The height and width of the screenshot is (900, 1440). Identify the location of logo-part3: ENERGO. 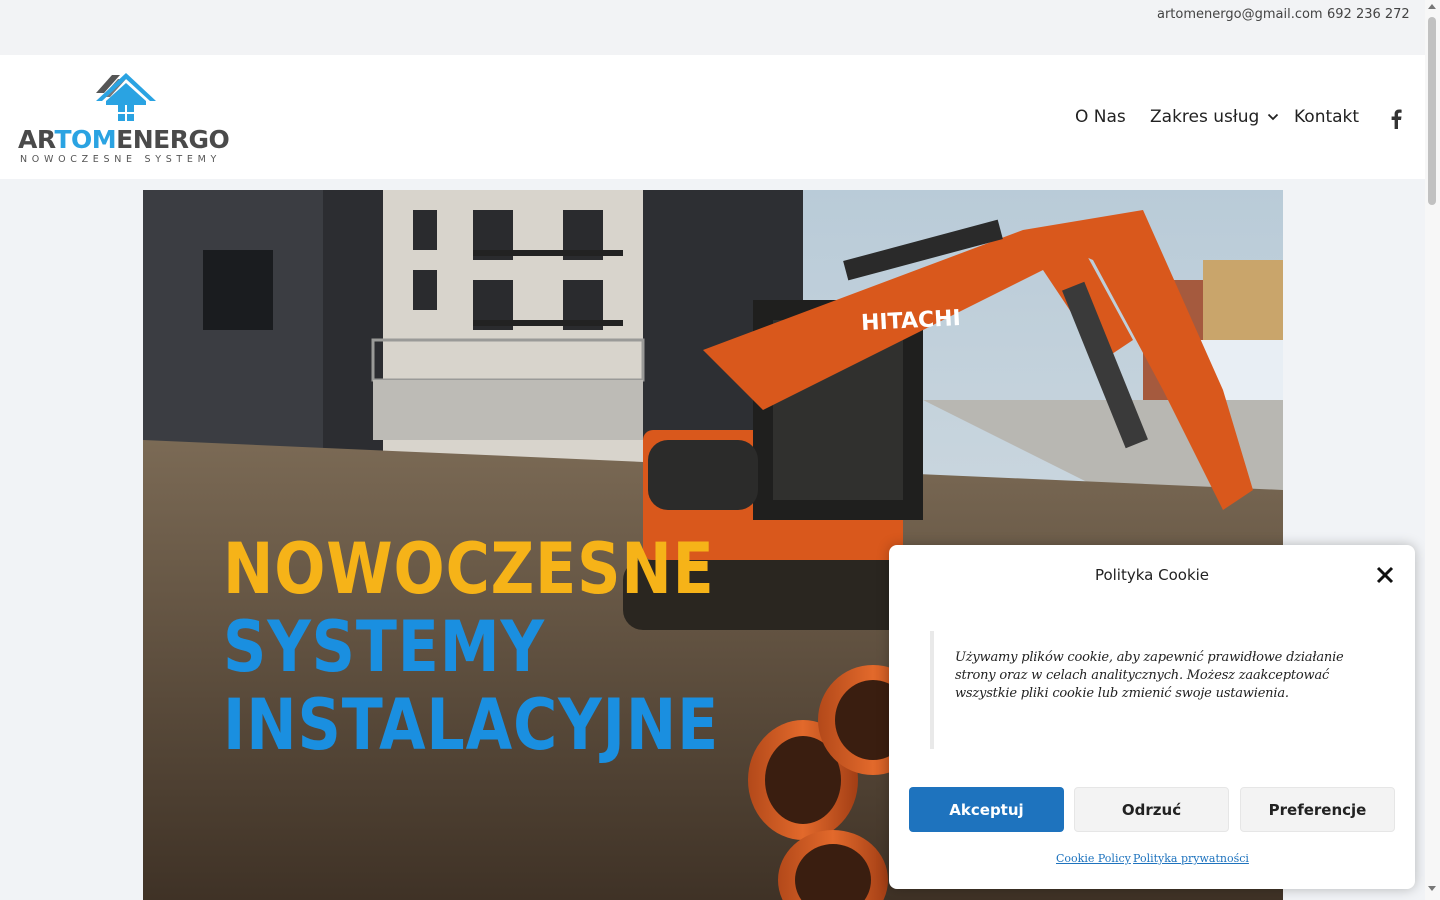
(173, 139).